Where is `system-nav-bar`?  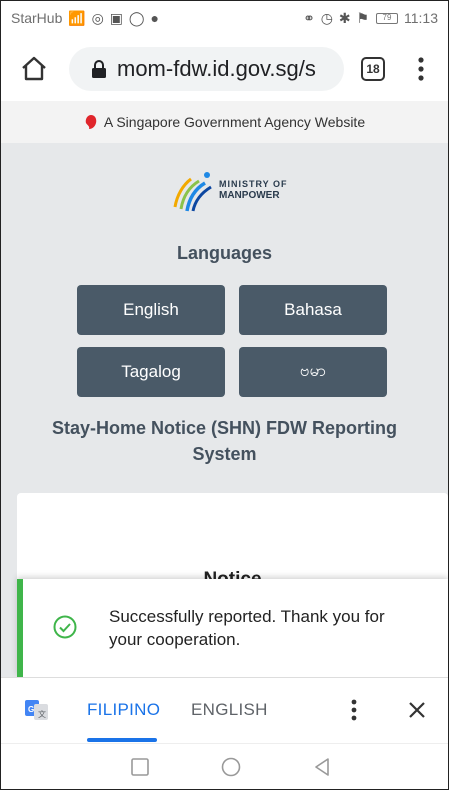
system-nav-bar is located at coordinates (224, 766).